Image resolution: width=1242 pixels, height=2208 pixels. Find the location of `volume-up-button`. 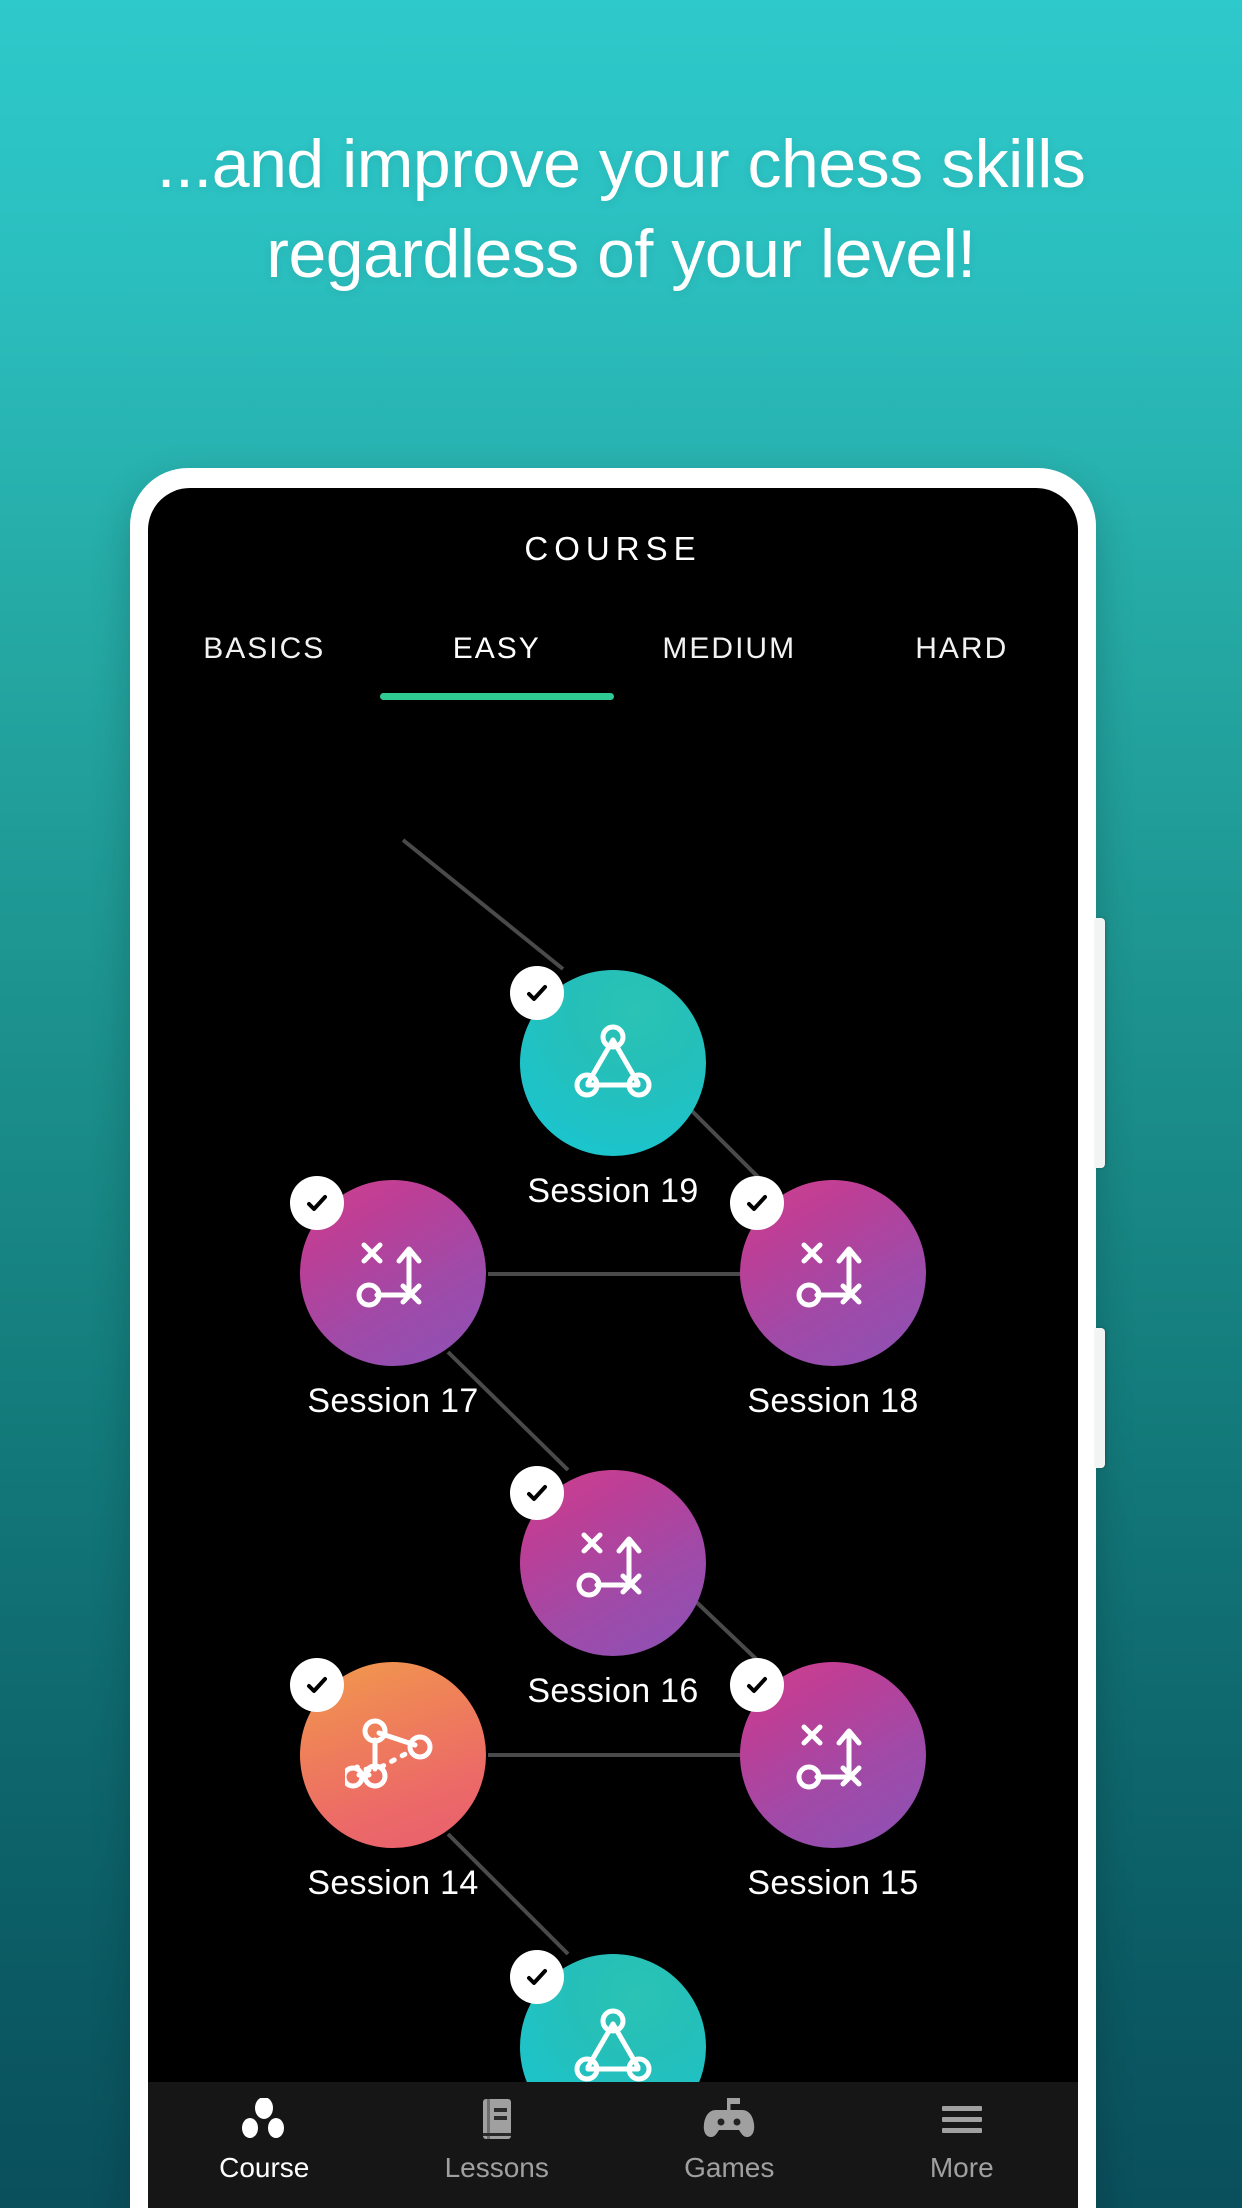

volume-up-button is located at coordinates (1100, 1043).